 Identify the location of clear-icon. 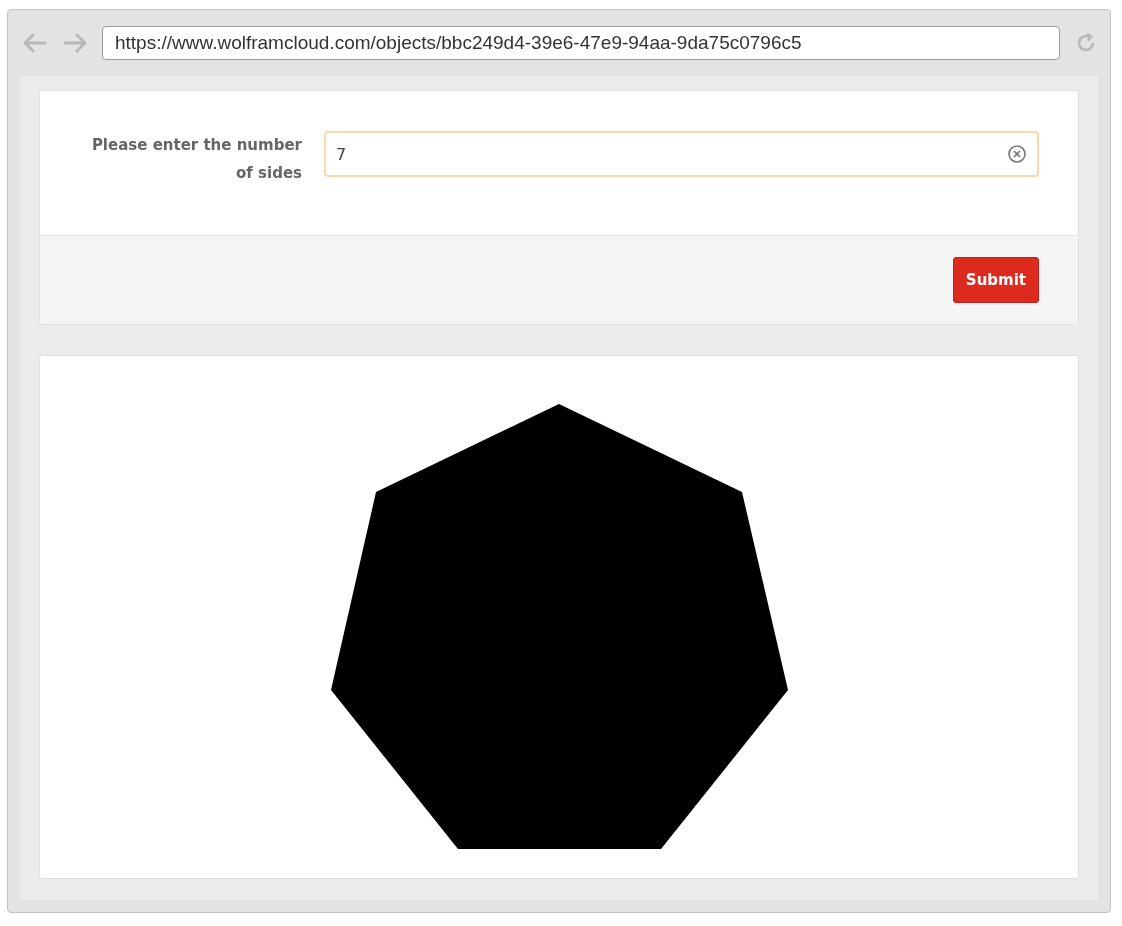
(1017, 154).